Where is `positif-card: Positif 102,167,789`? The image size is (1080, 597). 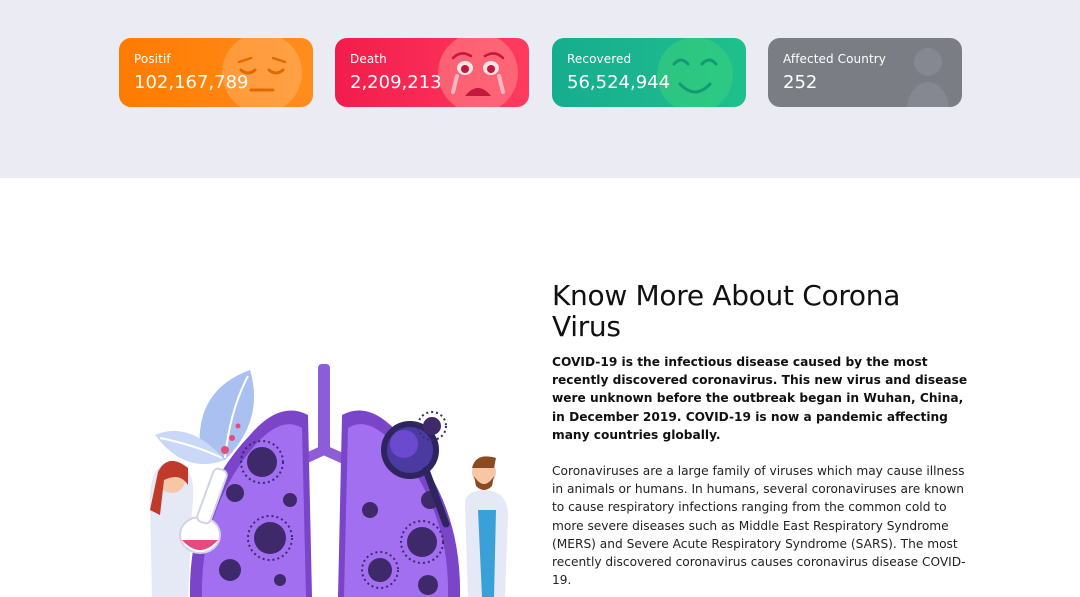 positif-card: Positif 102,167,789 is located at coordinates (216, 72).